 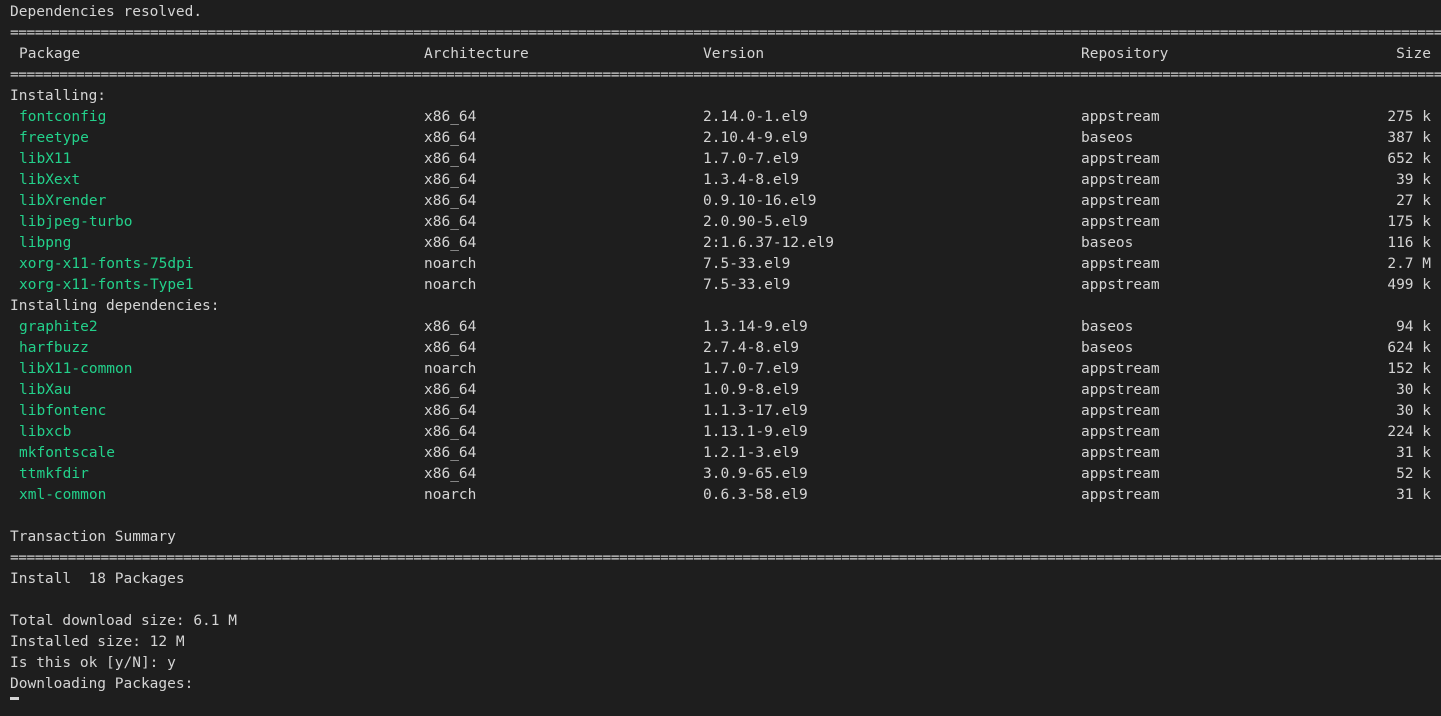 I want to click on table-row: freetype x86_64 2.10.4-9.el9 baseos 387 k, so click(x=725, y=138).